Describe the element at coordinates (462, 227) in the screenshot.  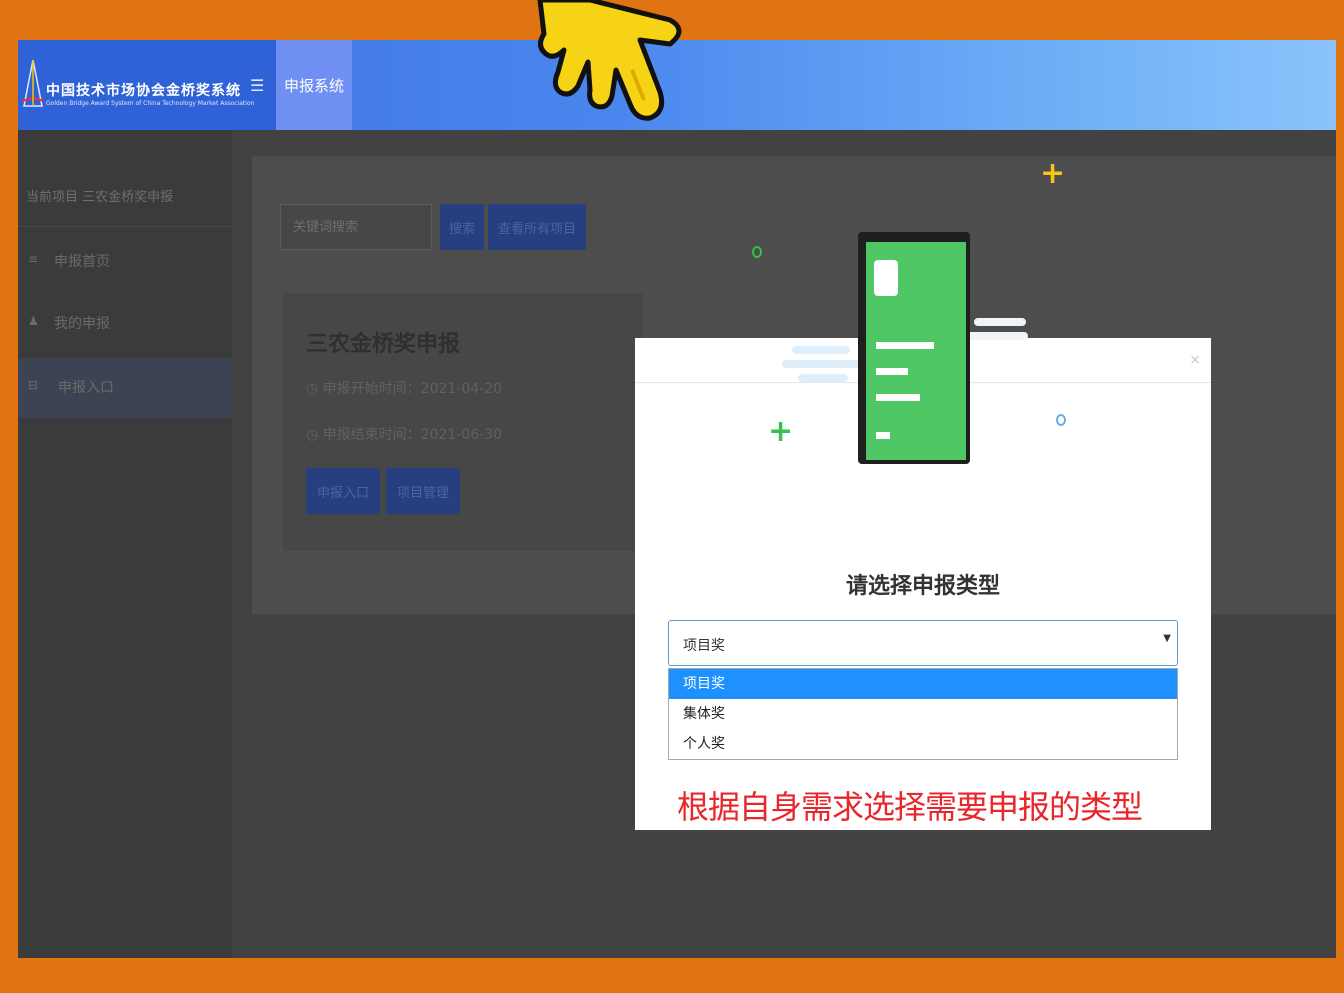
I see `search-button: 搜索` at that location.